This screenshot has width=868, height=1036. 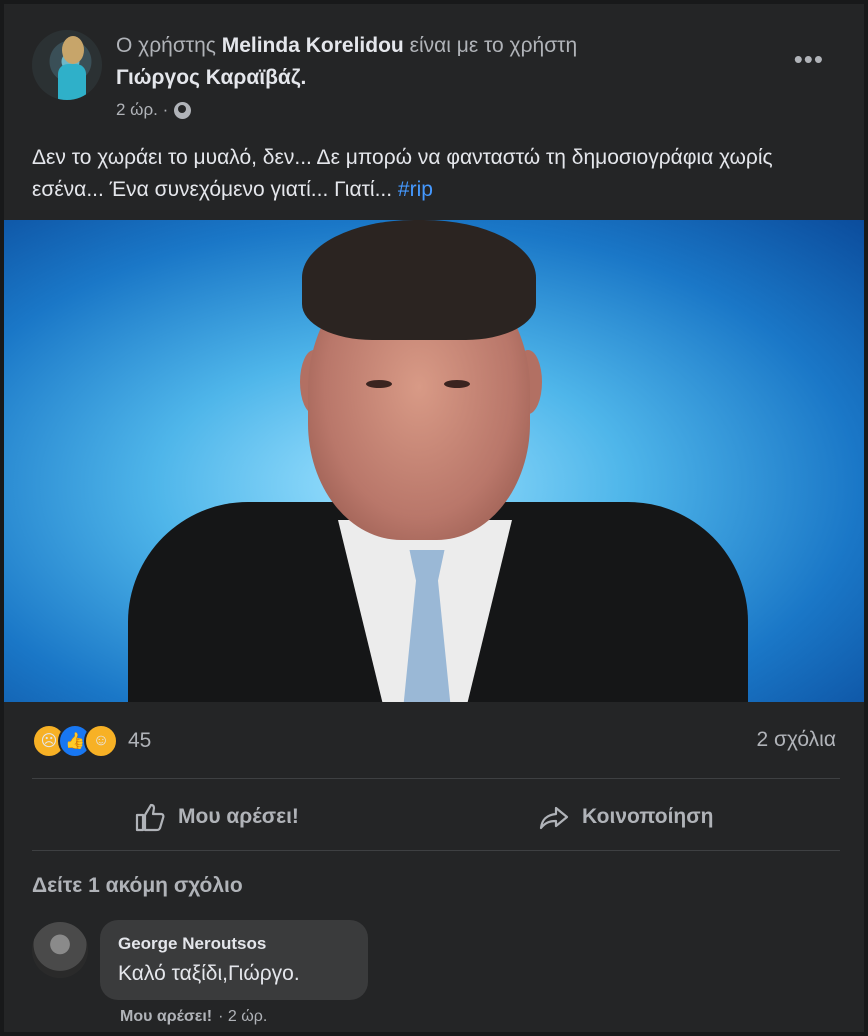 I want to click on post-meta: 2 ώρ. ·, so click(x=154, y=110).